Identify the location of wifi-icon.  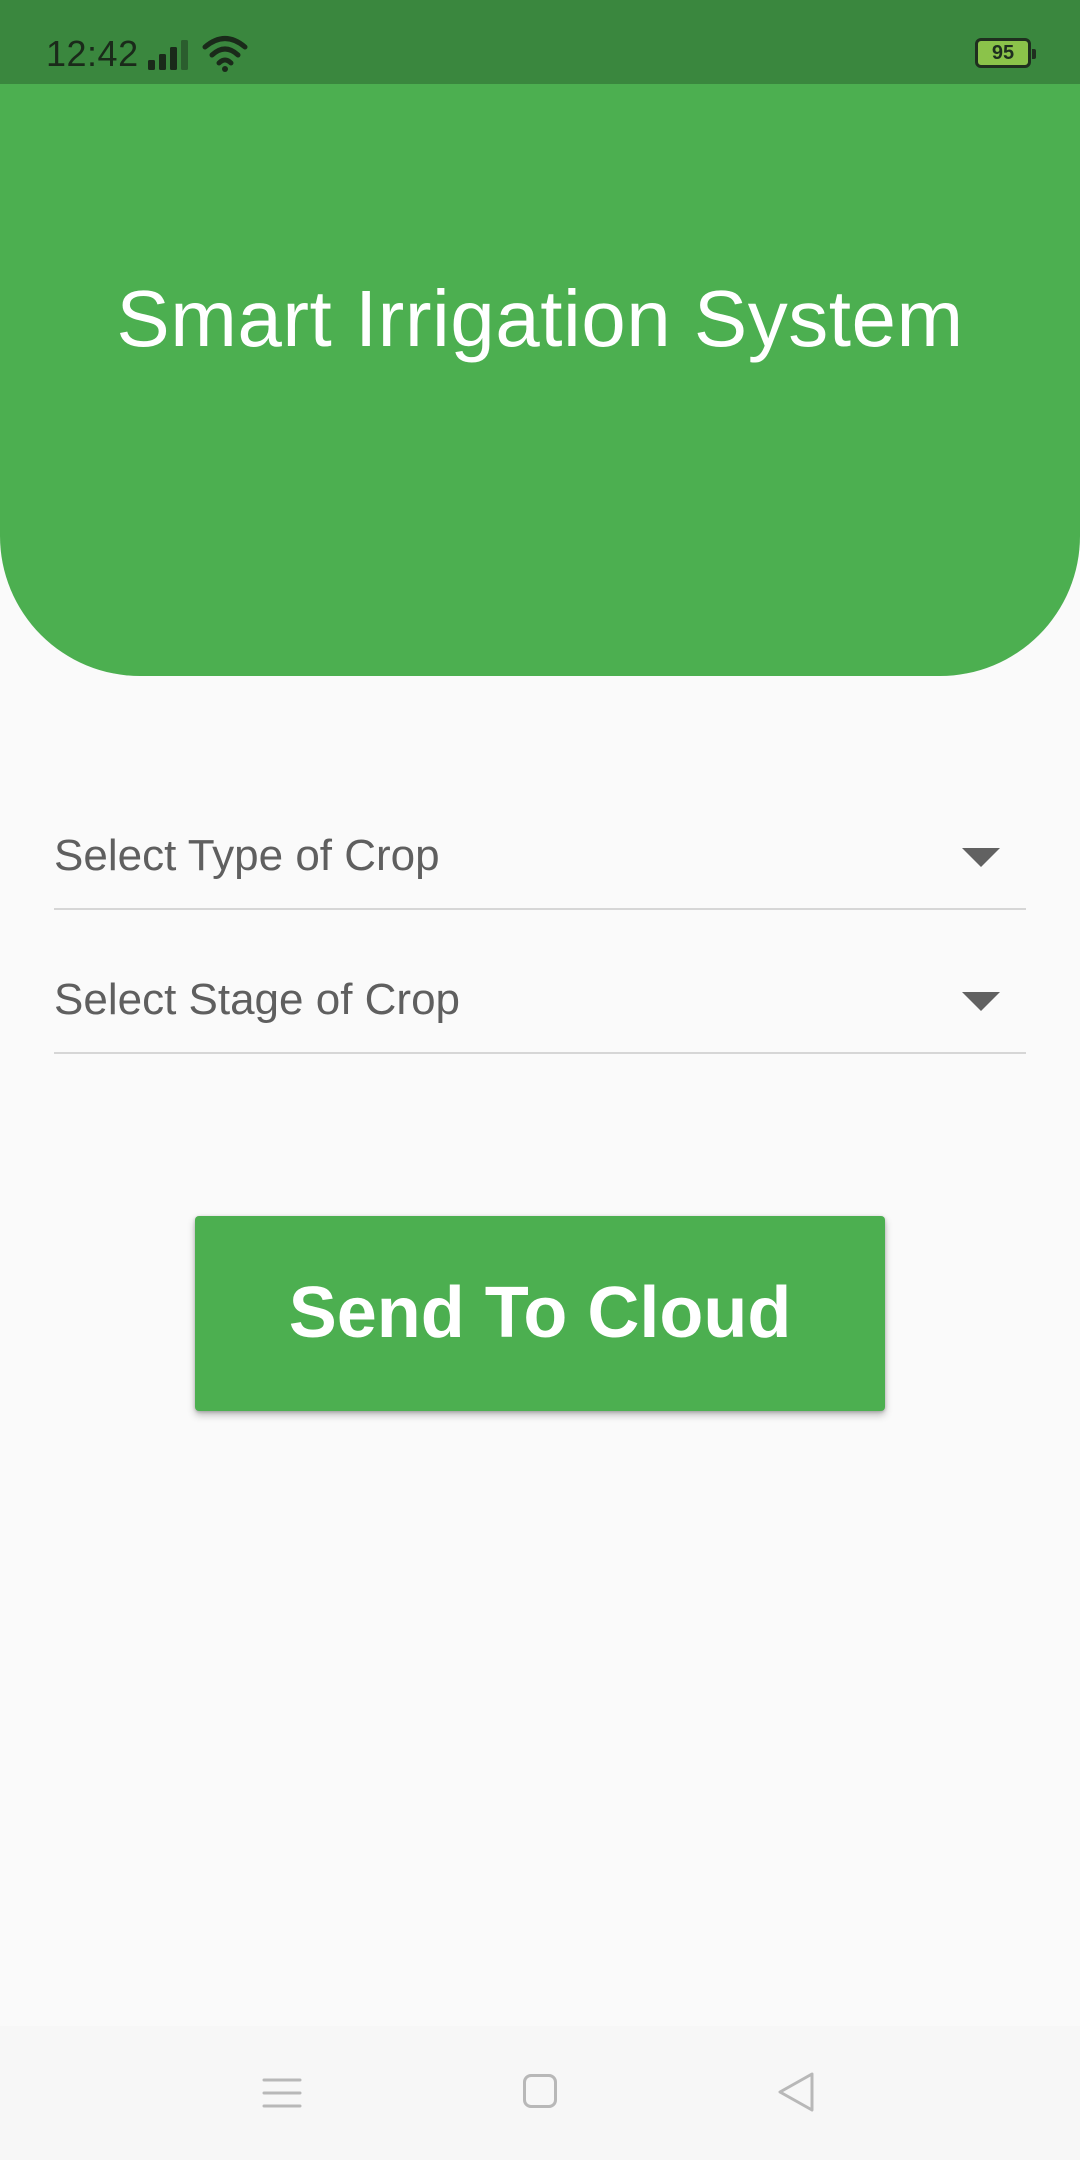
(225, 54).